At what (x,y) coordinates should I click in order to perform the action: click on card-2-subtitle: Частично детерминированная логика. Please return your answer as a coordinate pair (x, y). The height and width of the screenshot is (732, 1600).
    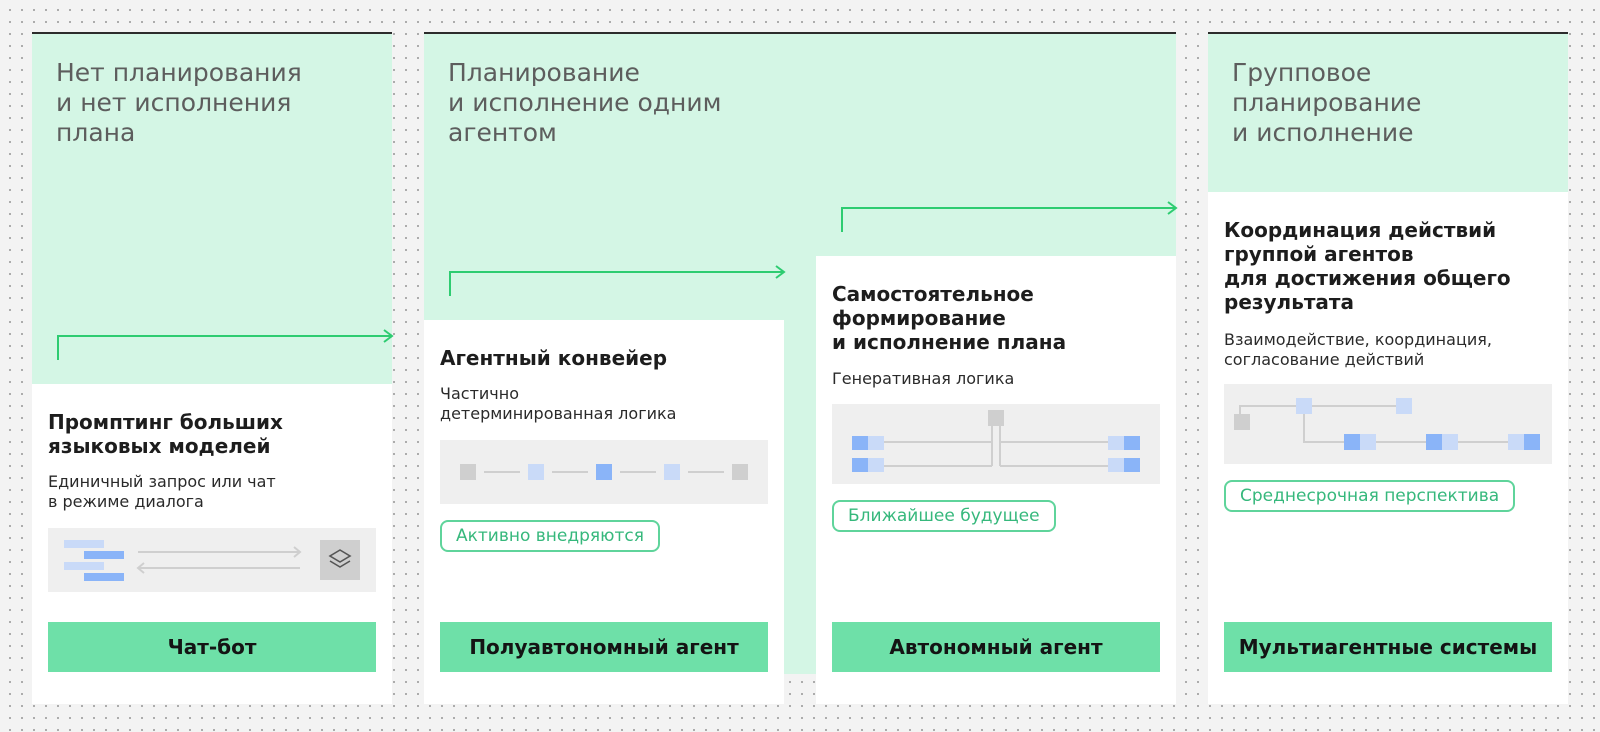
    Looking at the image, I should click on (558, 403).